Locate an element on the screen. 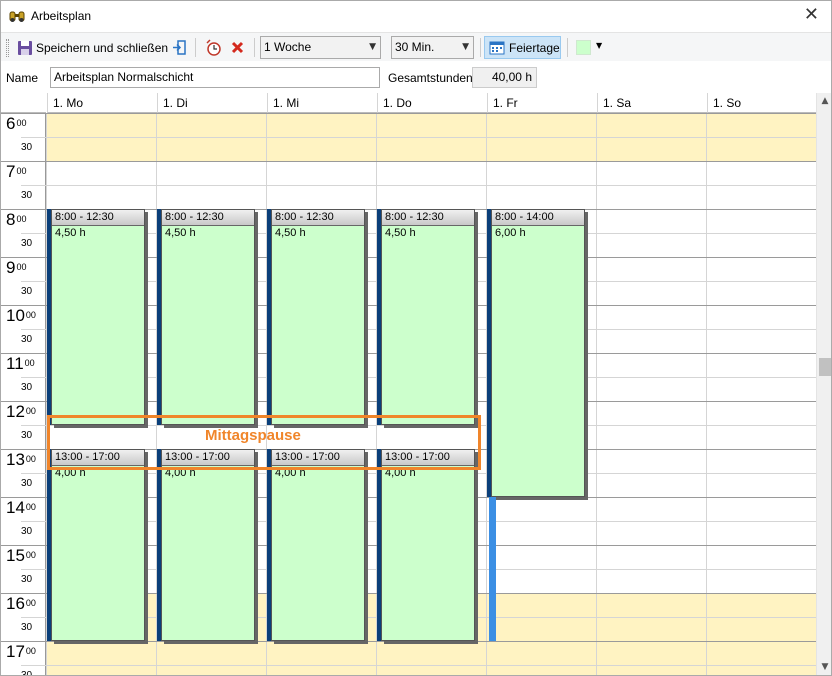 Image resolution: width=832 pixels, height=676 pixels. binoculars-icon is located at coordinates (17, 16).